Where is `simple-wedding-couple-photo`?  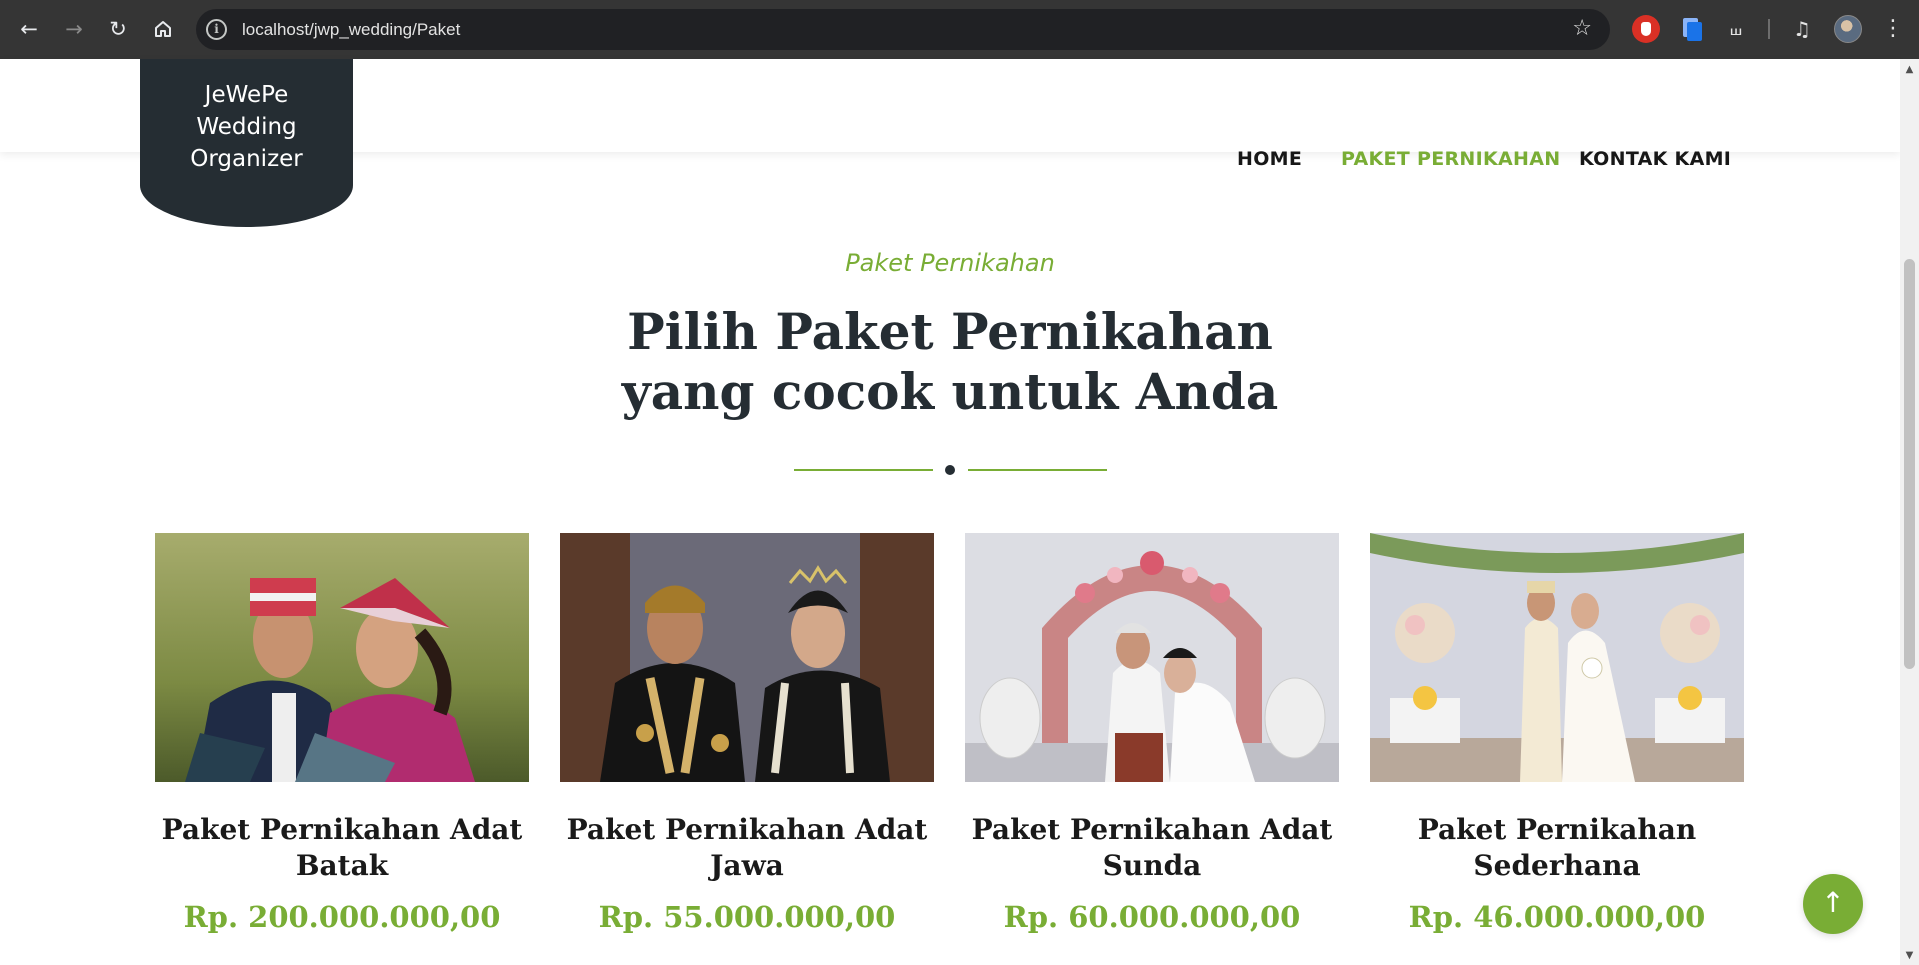
simple-wedding-couple-photo is located at coordinates (1557, 657).